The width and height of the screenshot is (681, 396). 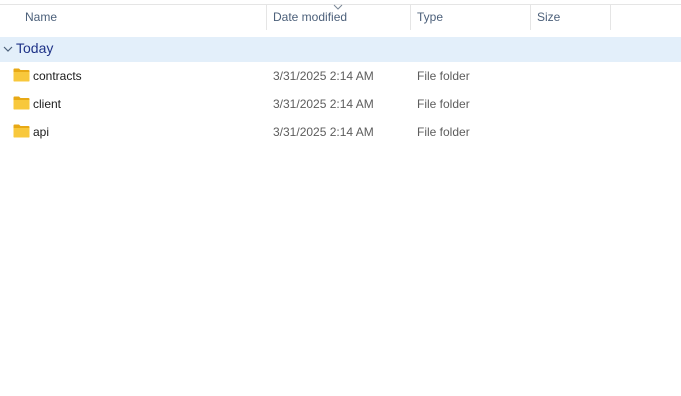 I want to click on table-row: contracts 3/31/2025 2:14 AM File folder, so click(x=340, y=76).